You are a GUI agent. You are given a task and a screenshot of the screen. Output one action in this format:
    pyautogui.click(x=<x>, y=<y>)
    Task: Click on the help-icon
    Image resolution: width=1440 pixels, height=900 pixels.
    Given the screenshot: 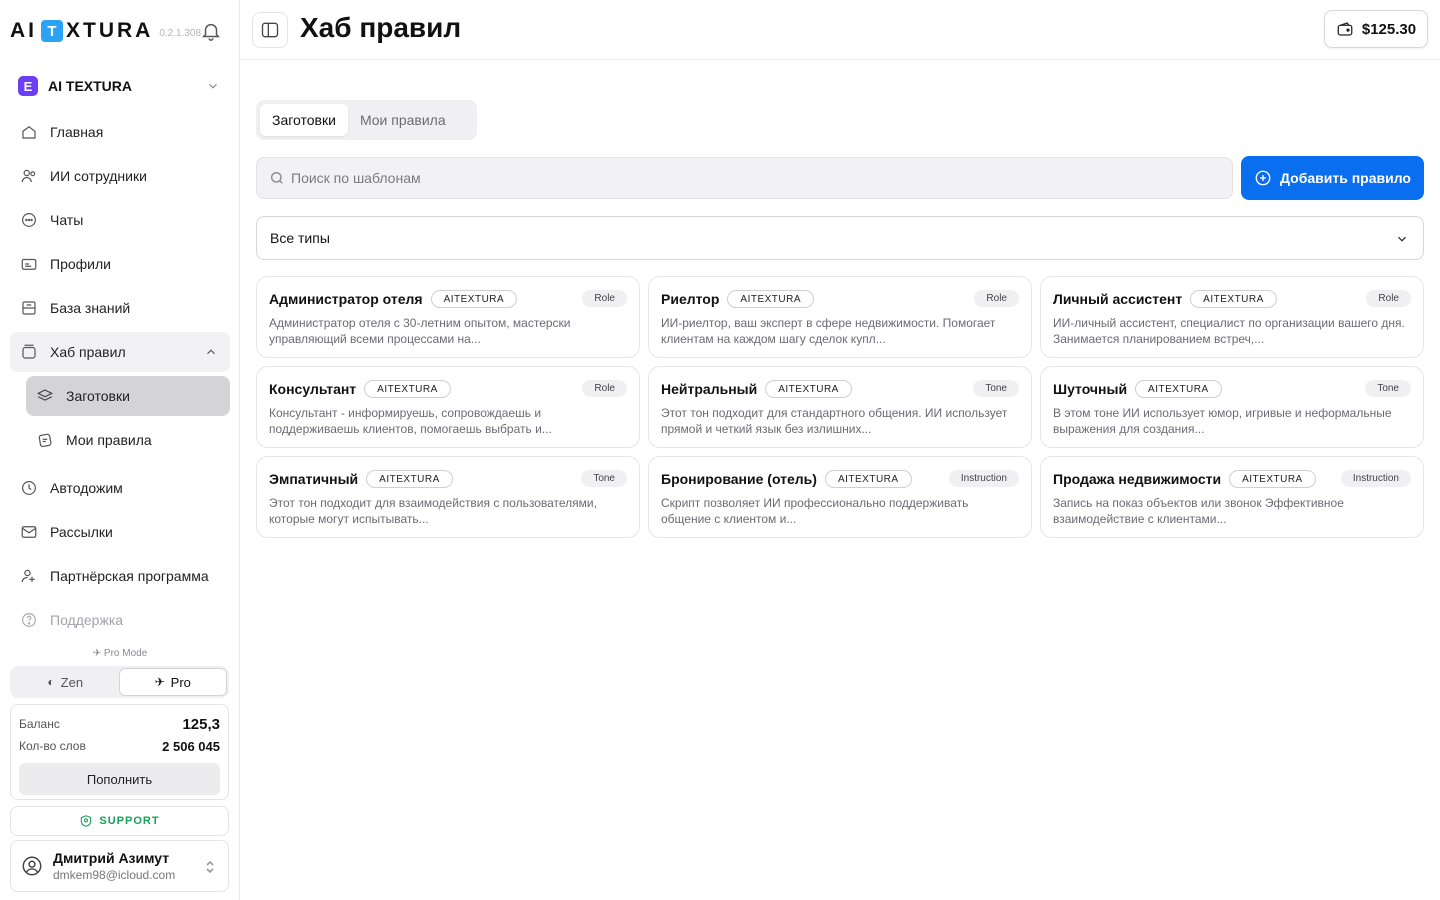 What is the action you would take?
    pyautogui.click(x=29, y=620)
    